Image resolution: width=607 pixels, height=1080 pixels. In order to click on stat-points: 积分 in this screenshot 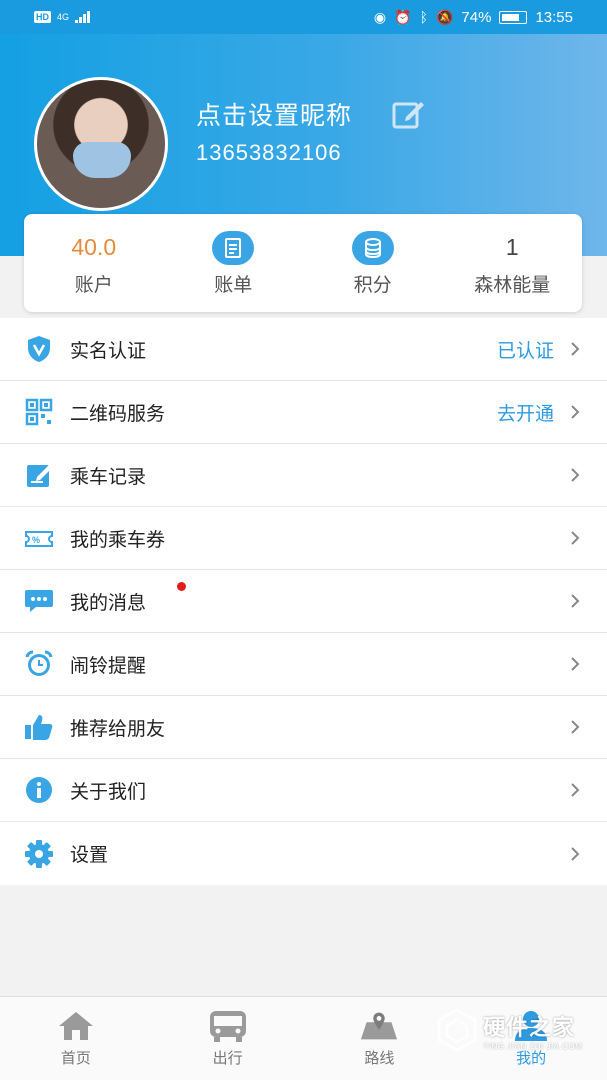, I will do `click(373, 263)`.